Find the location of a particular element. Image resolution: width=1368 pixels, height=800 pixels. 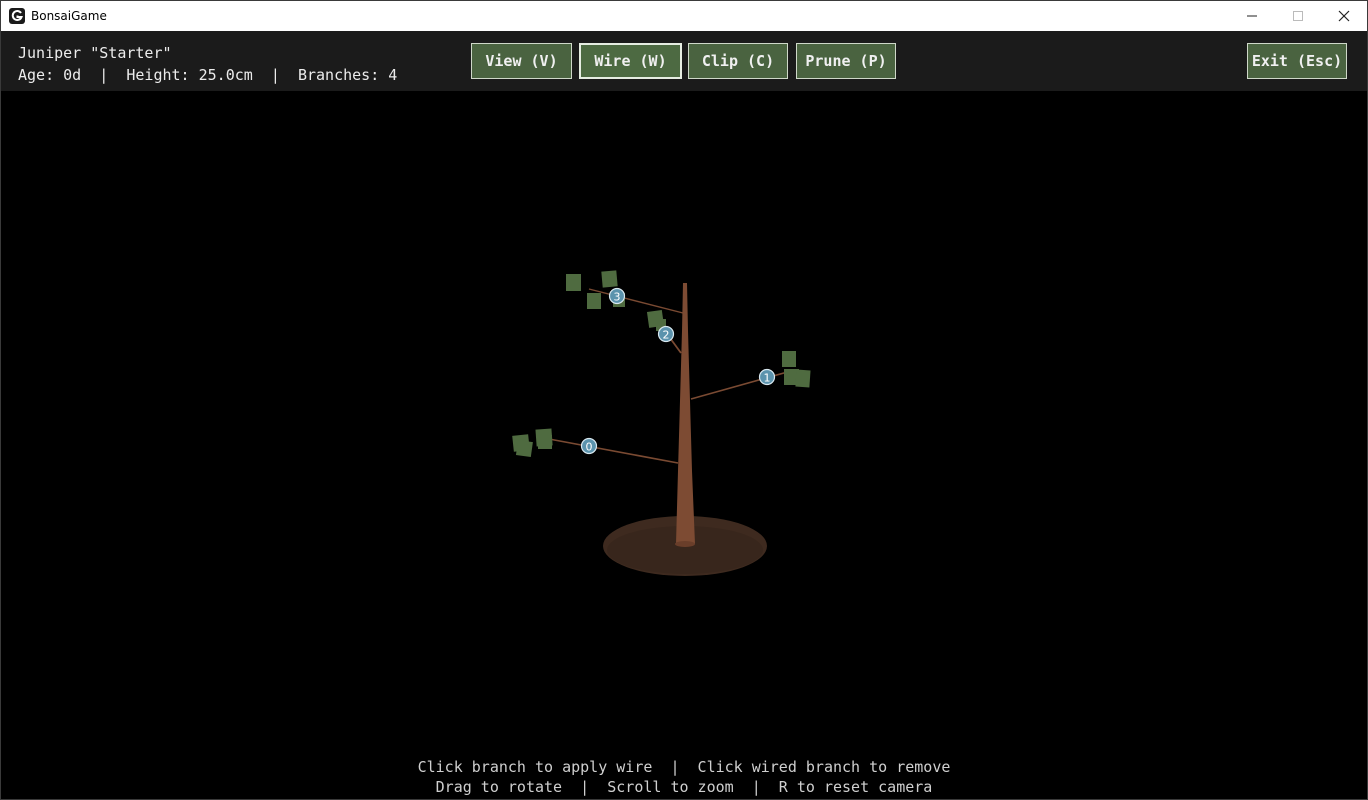

branches-stat: Branches: 4 is located at coordinates (347, 75).